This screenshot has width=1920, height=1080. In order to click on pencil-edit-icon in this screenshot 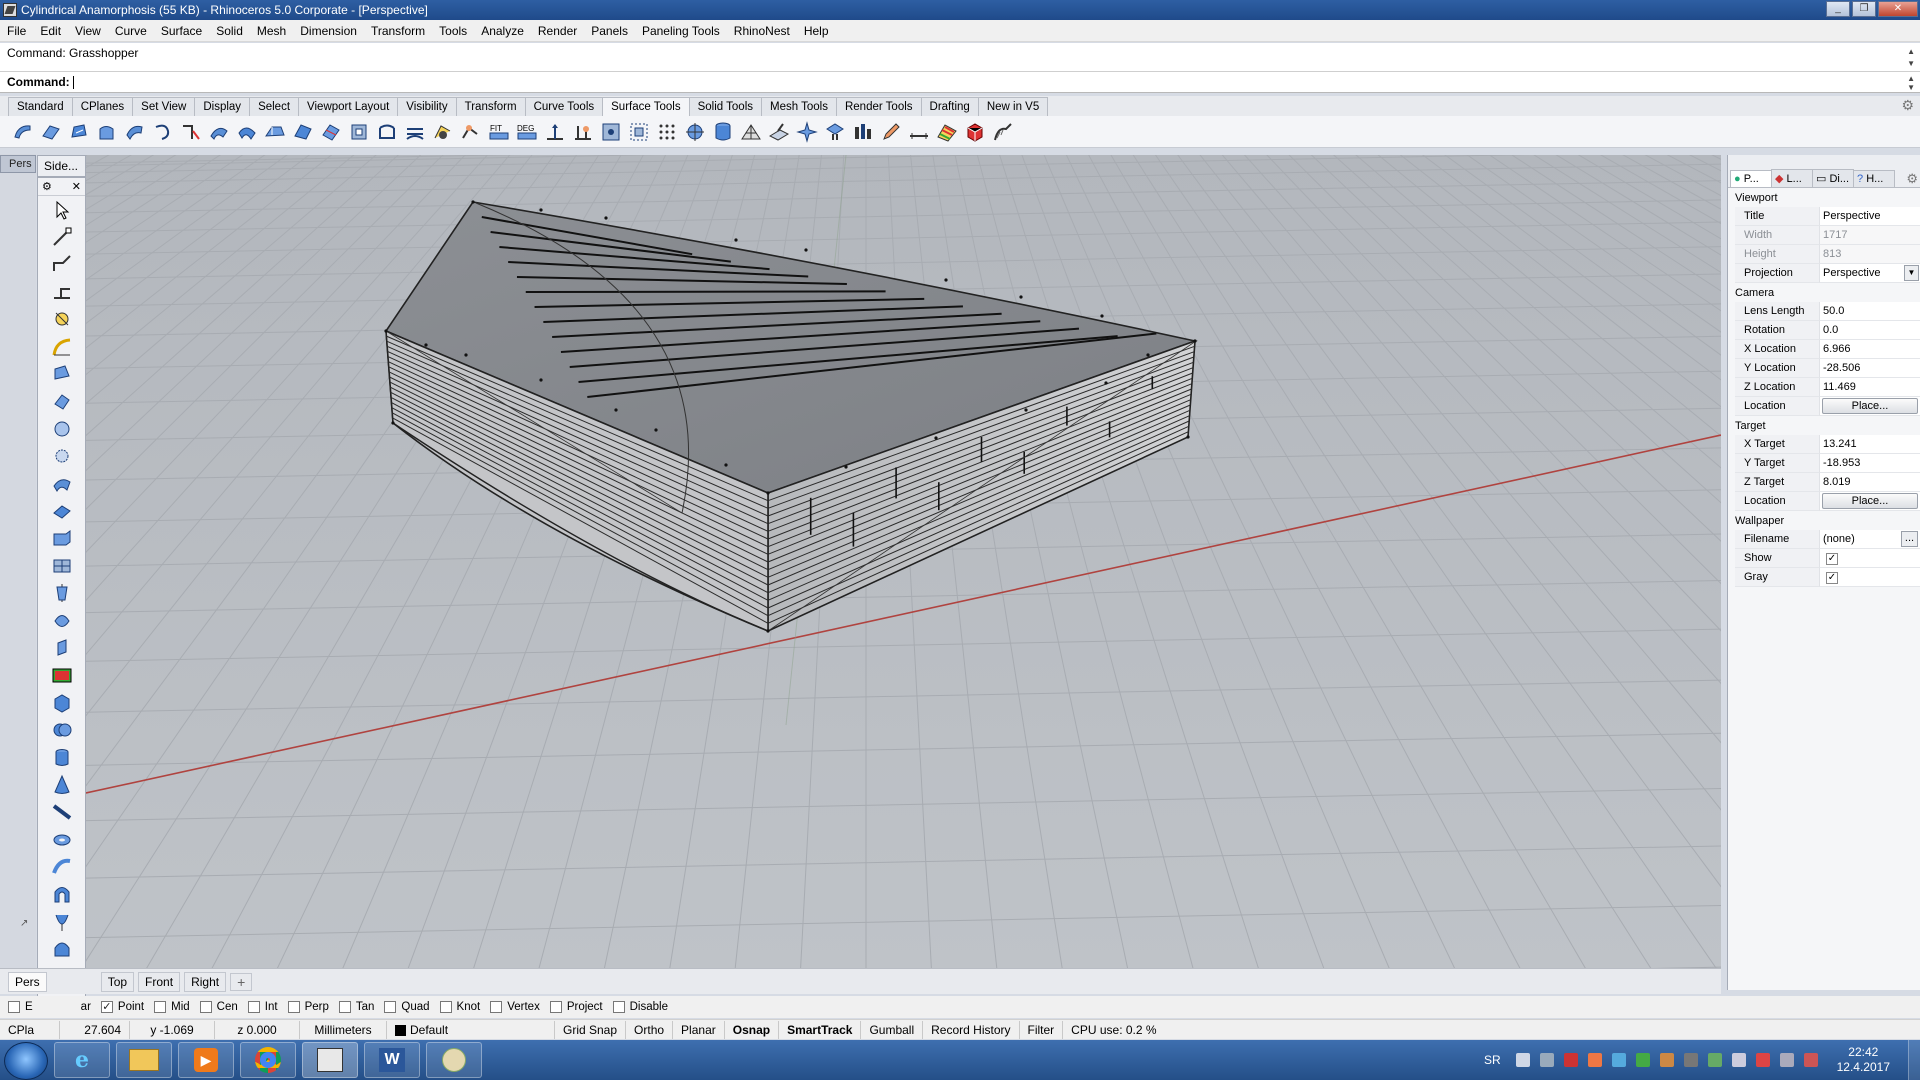, I will do `click(890, 132)`.